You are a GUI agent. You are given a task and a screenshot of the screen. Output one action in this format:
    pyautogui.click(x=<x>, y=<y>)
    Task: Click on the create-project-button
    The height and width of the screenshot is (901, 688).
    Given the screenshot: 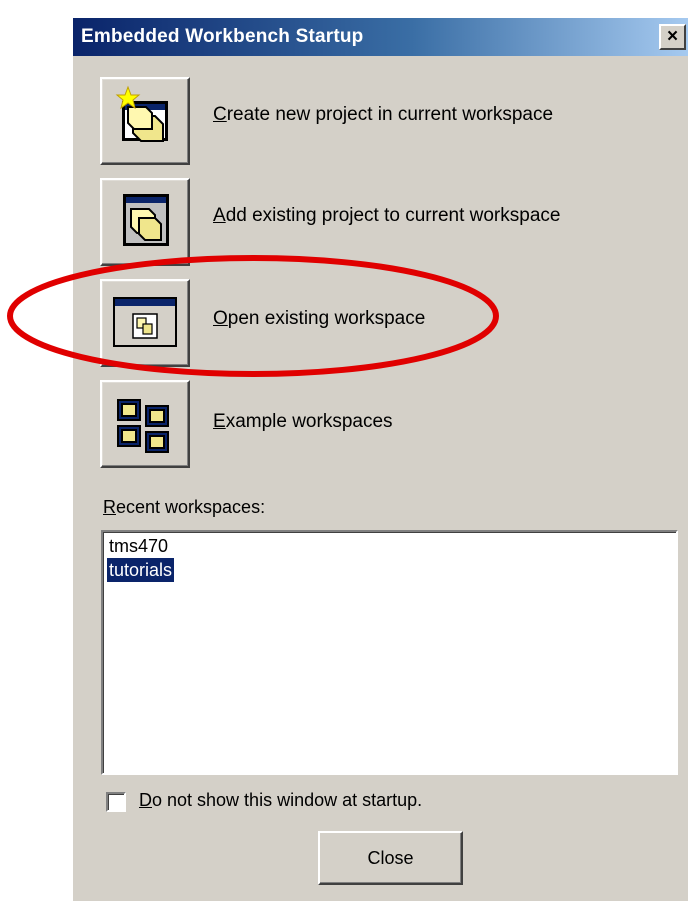 What is the action you would take?
    pyautogui.click(x=145, y=121)
    